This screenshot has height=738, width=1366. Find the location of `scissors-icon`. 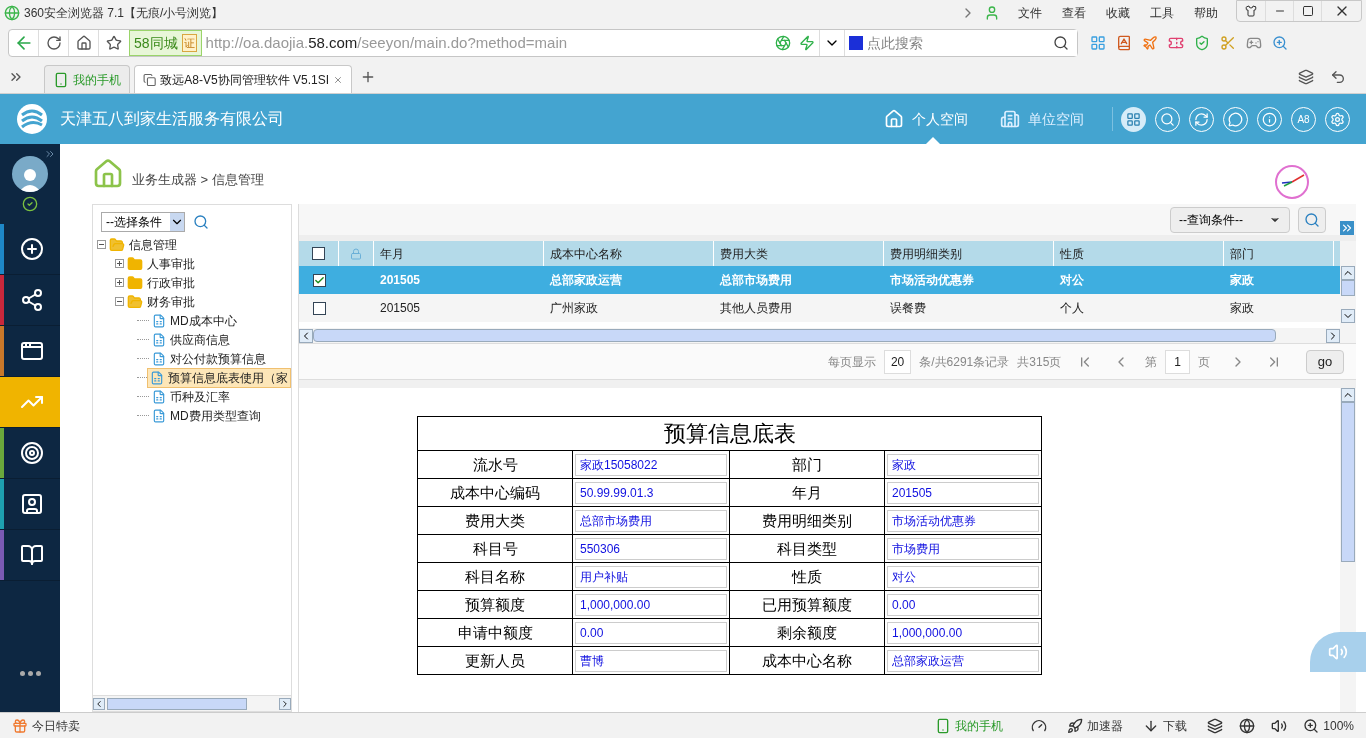

scissors-icon is located at coordinates (1228, 43).